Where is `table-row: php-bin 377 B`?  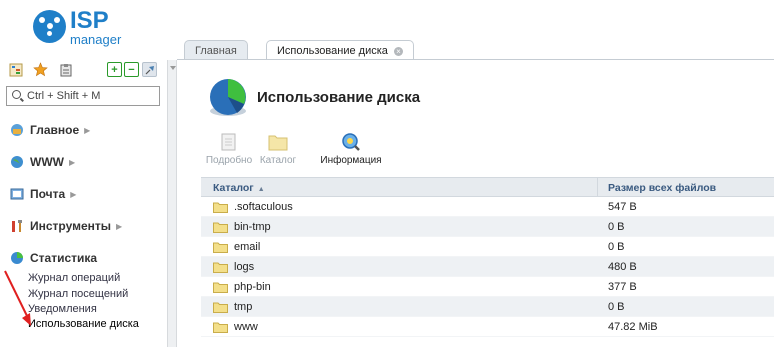
table-row: php-bin 377 B is located at coordinates (487, 287).